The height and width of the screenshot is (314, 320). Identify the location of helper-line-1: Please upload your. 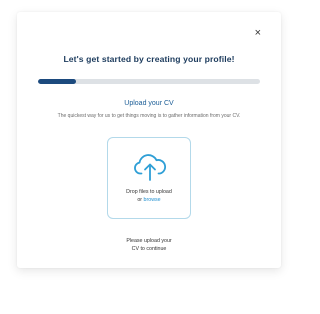
(149, 241).